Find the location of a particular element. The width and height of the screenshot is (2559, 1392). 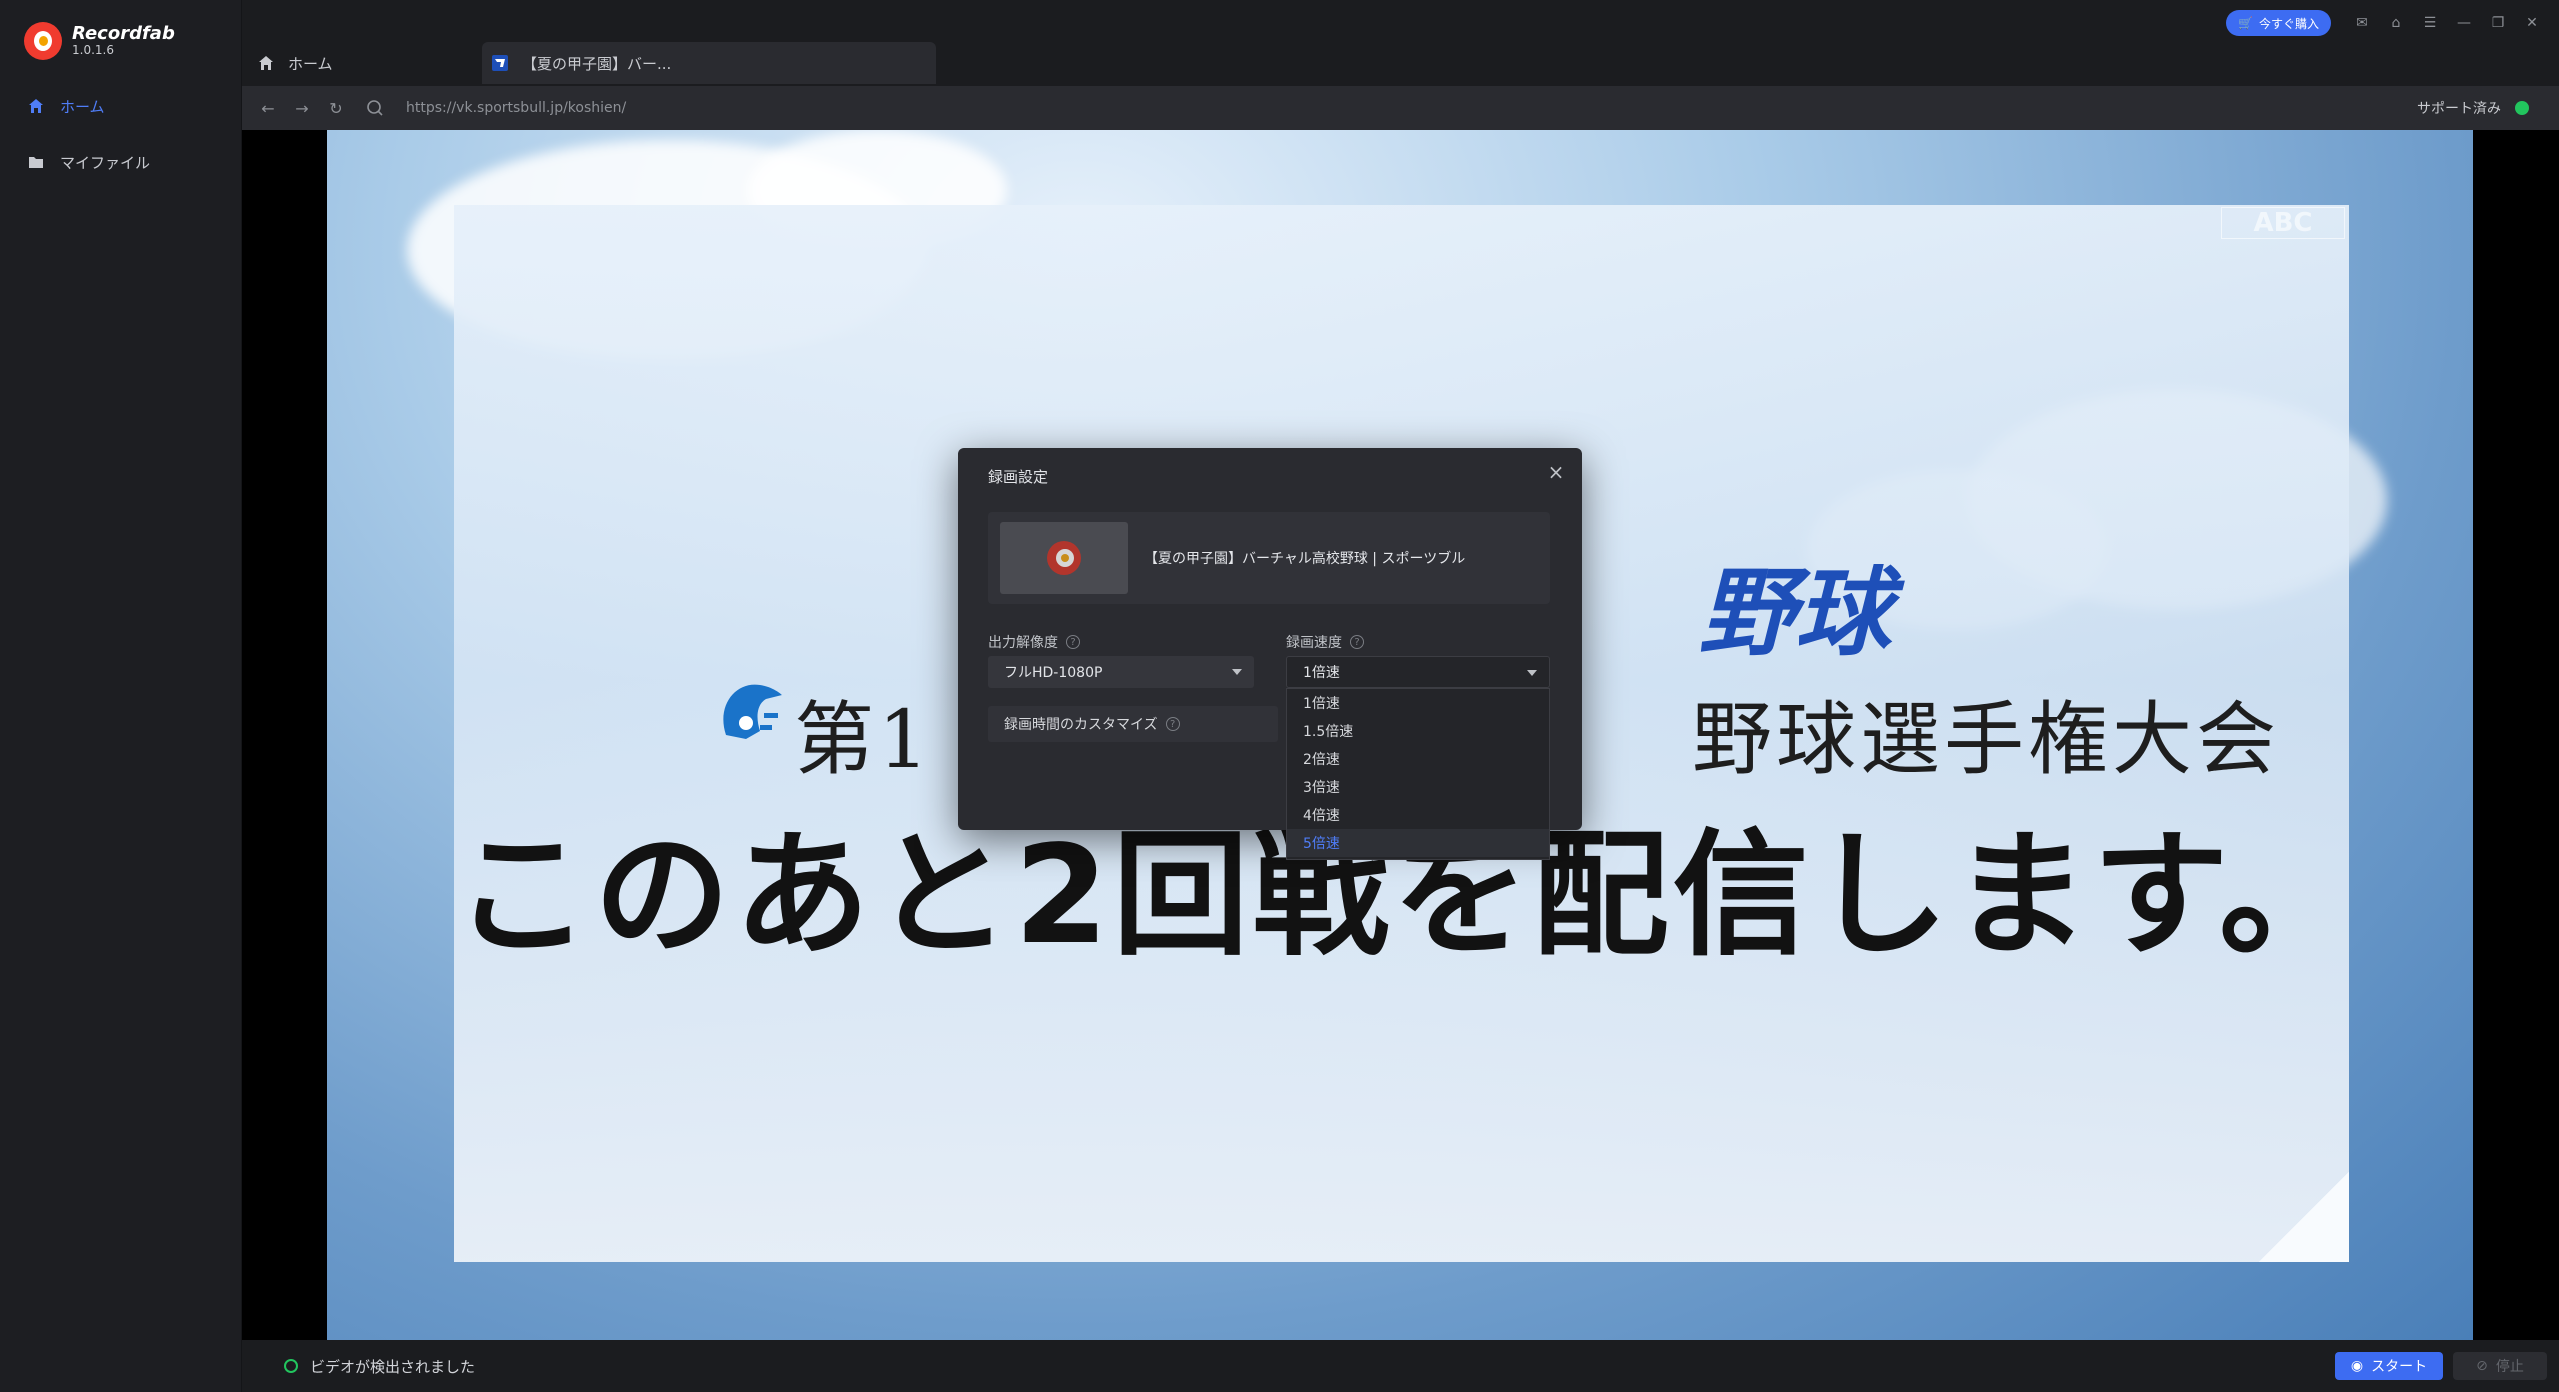

menu-icon: ☰ is located at coordinates (2430, 23).